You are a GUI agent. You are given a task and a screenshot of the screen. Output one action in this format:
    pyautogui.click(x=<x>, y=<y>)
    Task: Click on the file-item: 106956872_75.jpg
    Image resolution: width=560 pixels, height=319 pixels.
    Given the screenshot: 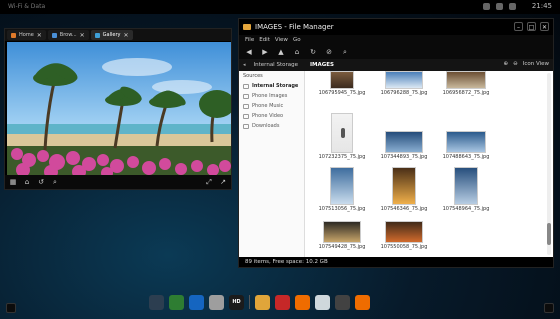 What is the action you would take?
    pyautogui.click(x=466, y=83)
    